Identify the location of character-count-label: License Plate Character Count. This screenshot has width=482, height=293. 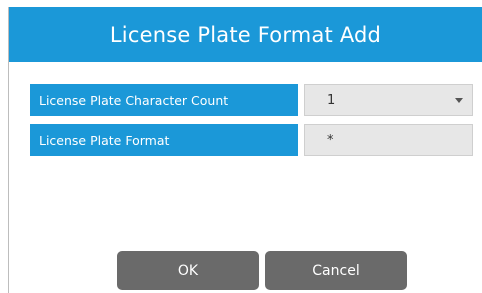
(164, 100).